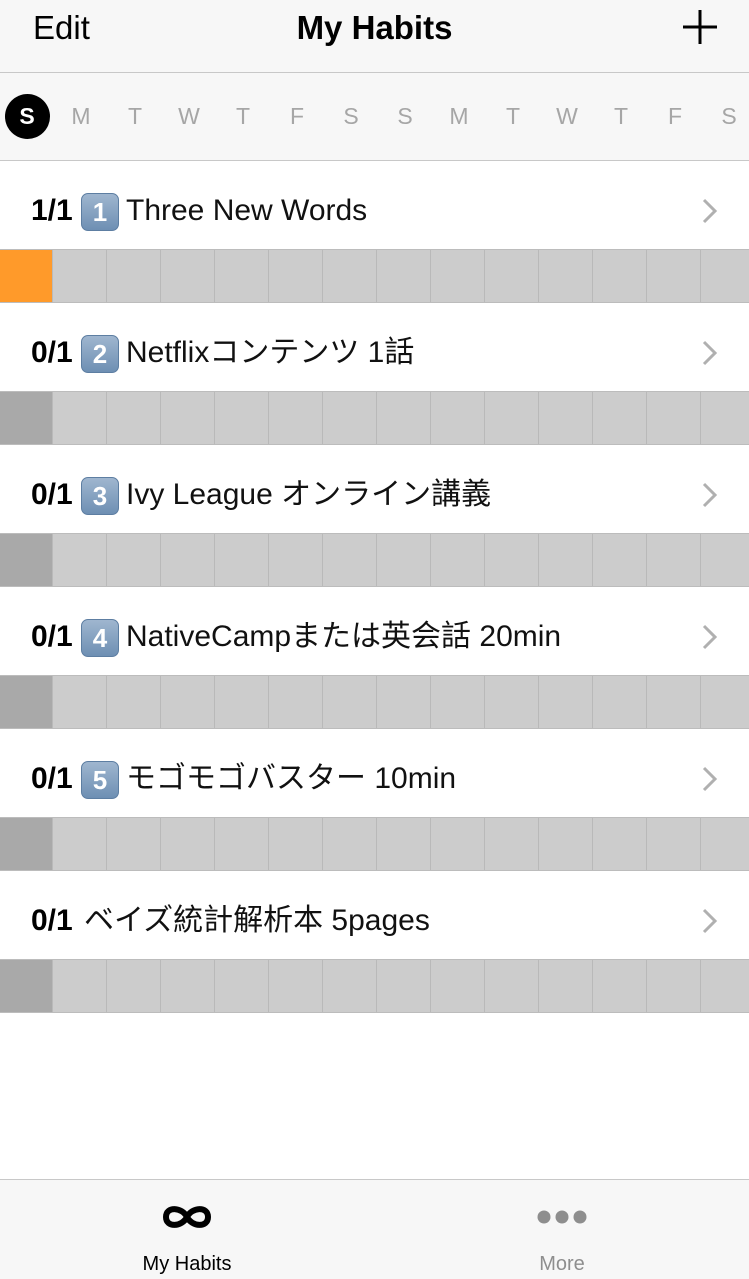  I want to click on habit-history-grid, so click(374, 702).